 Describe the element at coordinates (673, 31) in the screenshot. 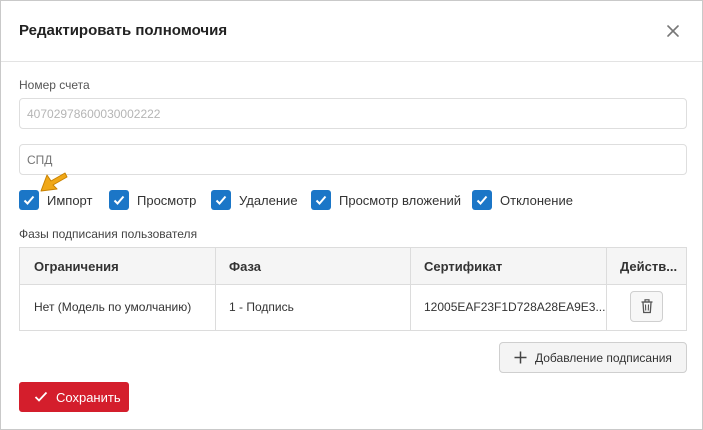

I see `close-icon` at that location.